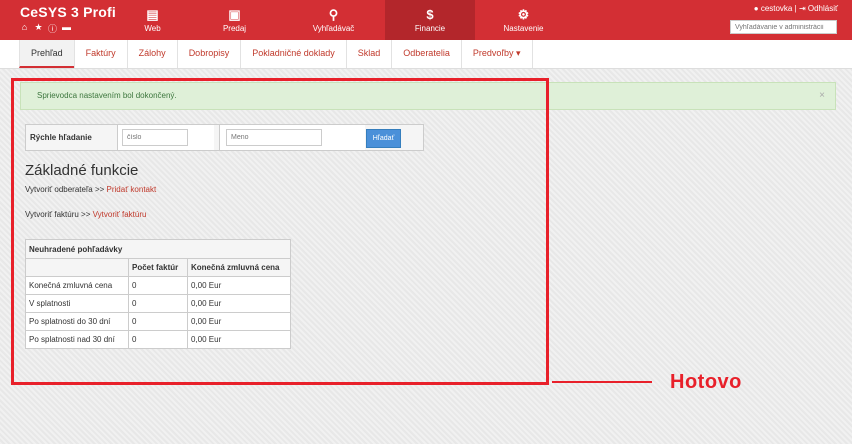  What do you see at coordinates (783, 27) in the screenshot?
I see `admin-search-input` at bounding box center [783, 27].